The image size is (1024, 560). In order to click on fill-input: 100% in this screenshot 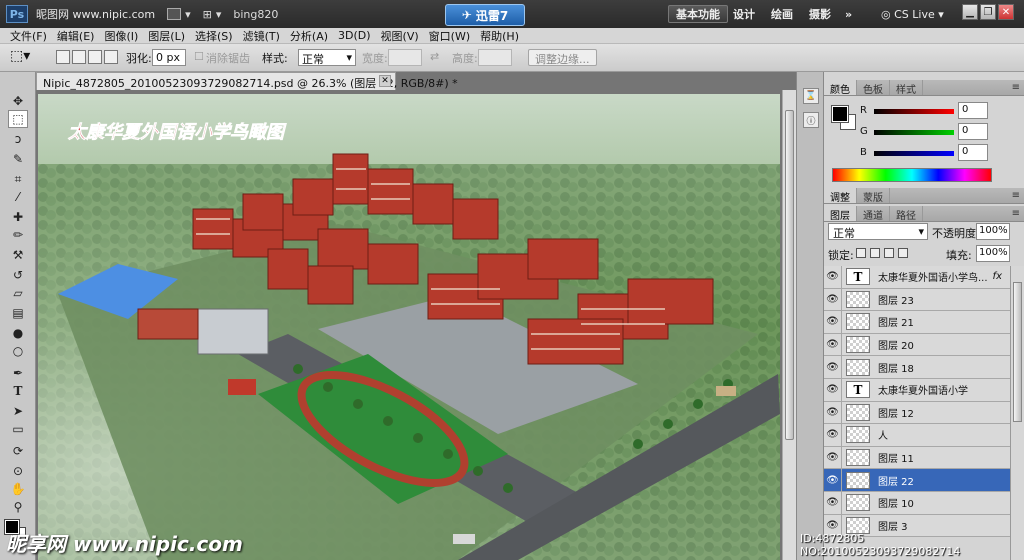, I will do `click(993, 253)`.